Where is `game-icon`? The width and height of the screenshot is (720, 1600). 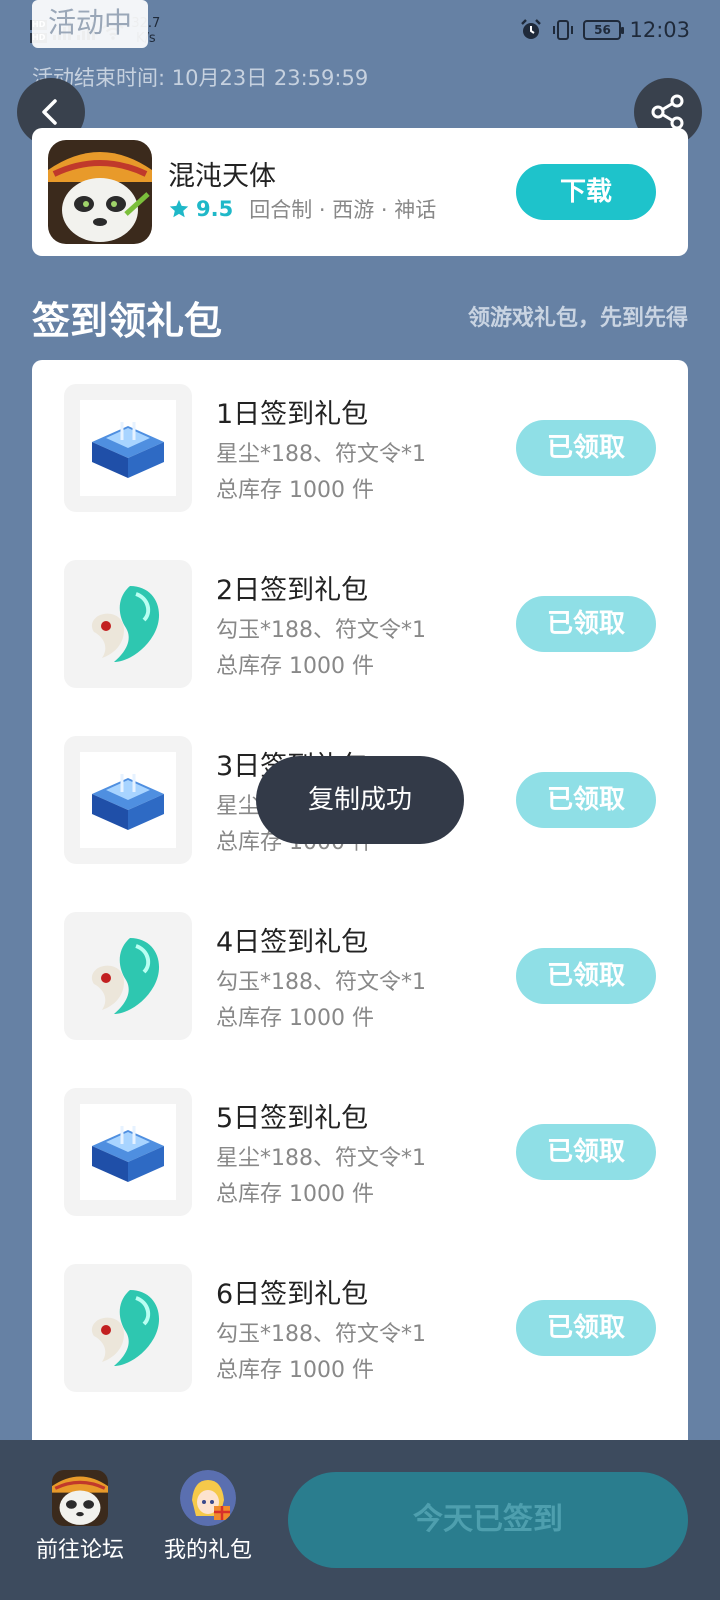
game-icon is located at coordinates (100, 192).